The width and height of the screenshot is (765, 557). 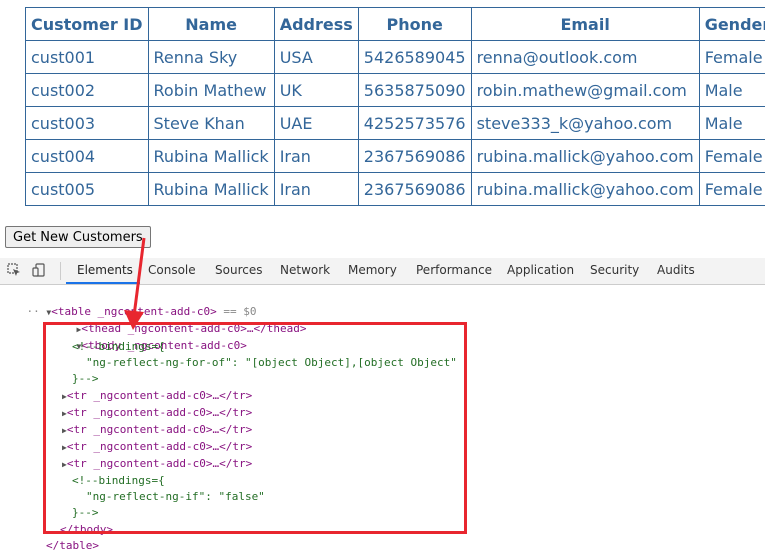 I want to click on tab-security: Security, so click(x=614, y=270).